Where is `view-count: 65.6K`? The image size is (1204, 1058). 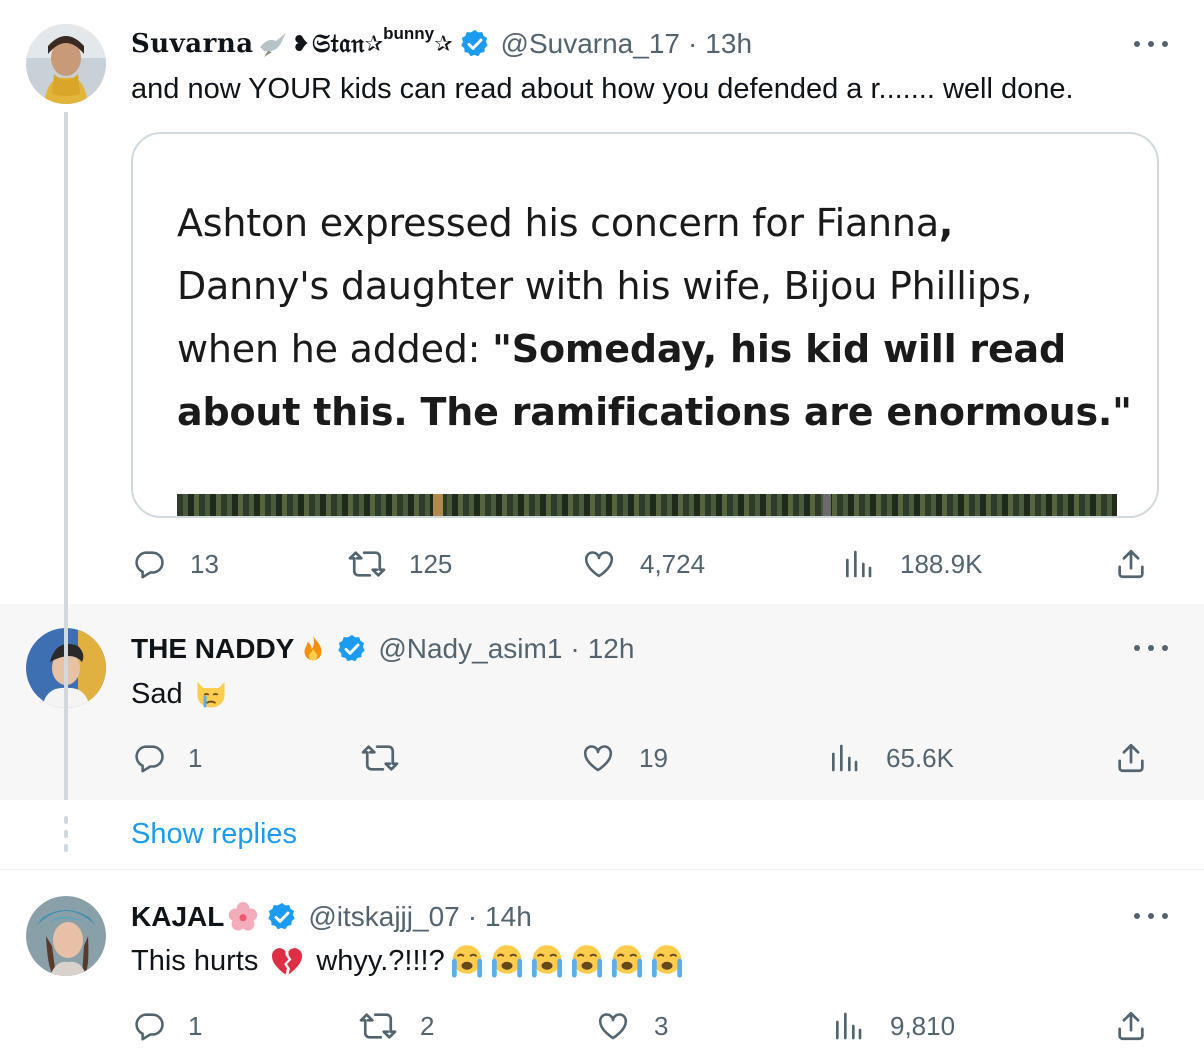 view-count: 65.6K is located at coordinates (920, 757).